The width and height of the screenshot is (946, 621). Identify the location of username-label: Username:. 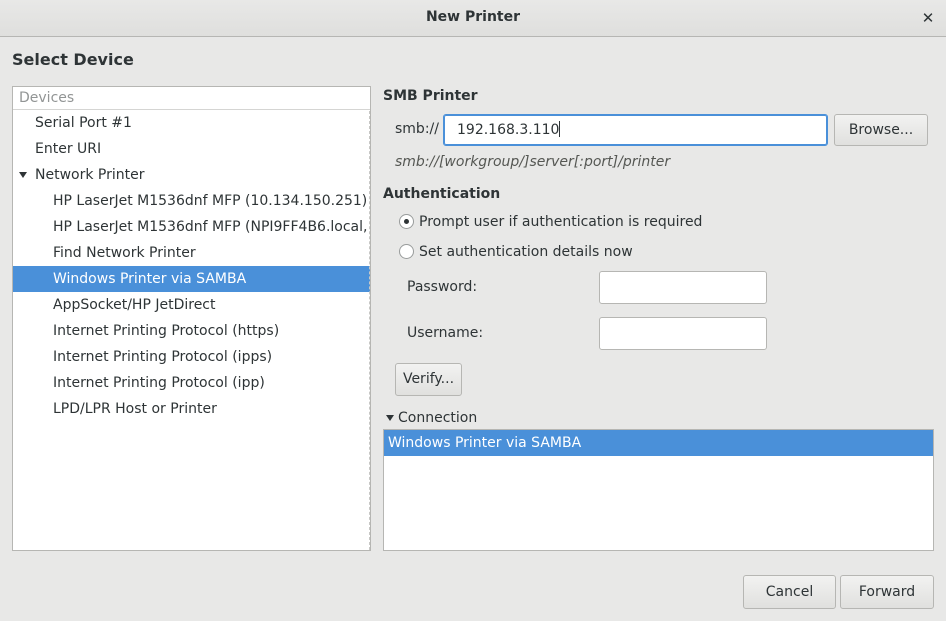
(445, 333).